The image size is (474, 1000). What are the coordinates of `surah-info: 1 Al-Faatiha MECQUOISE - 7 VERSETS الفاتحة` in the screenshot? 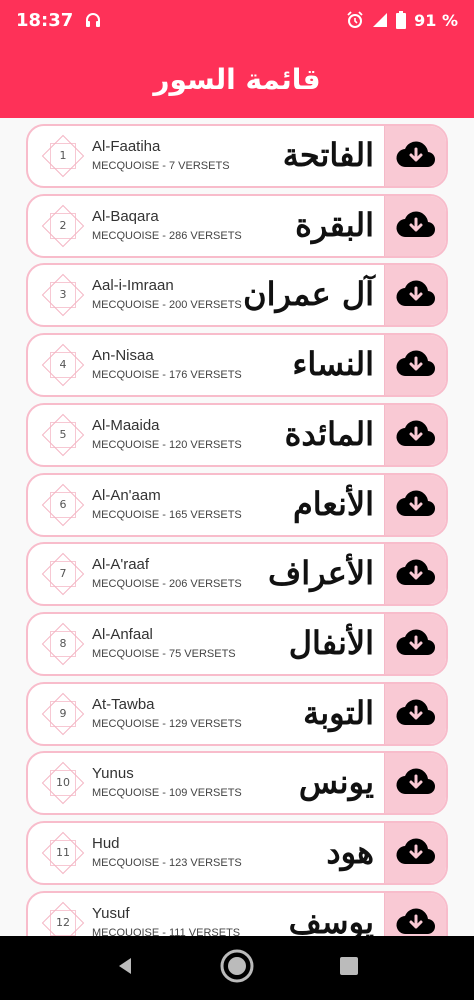 It's located at (206, 156).